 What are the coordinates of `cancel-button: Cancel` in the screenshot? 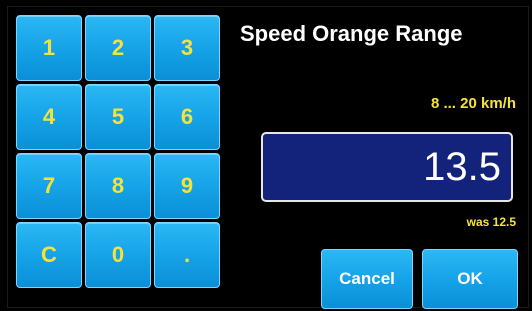 It's located at (367, 279).